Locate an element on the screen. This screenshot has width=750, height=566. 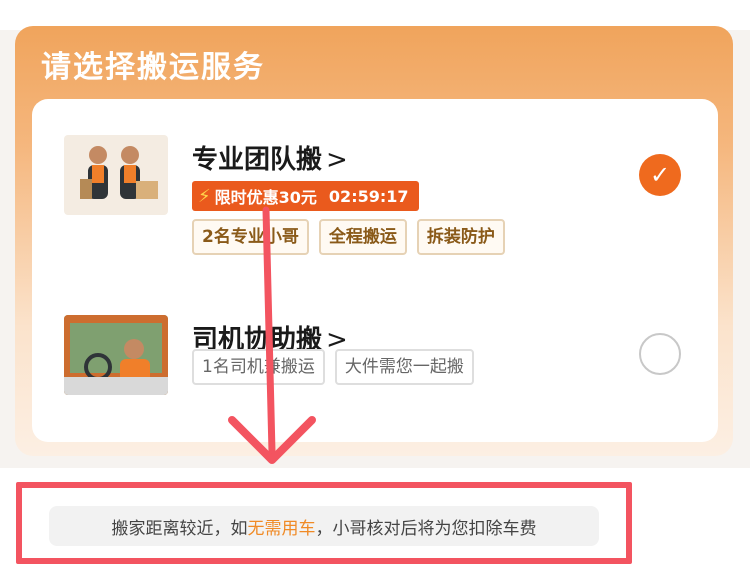
annotation-arrow-icon is located at coordinates (272, 335).